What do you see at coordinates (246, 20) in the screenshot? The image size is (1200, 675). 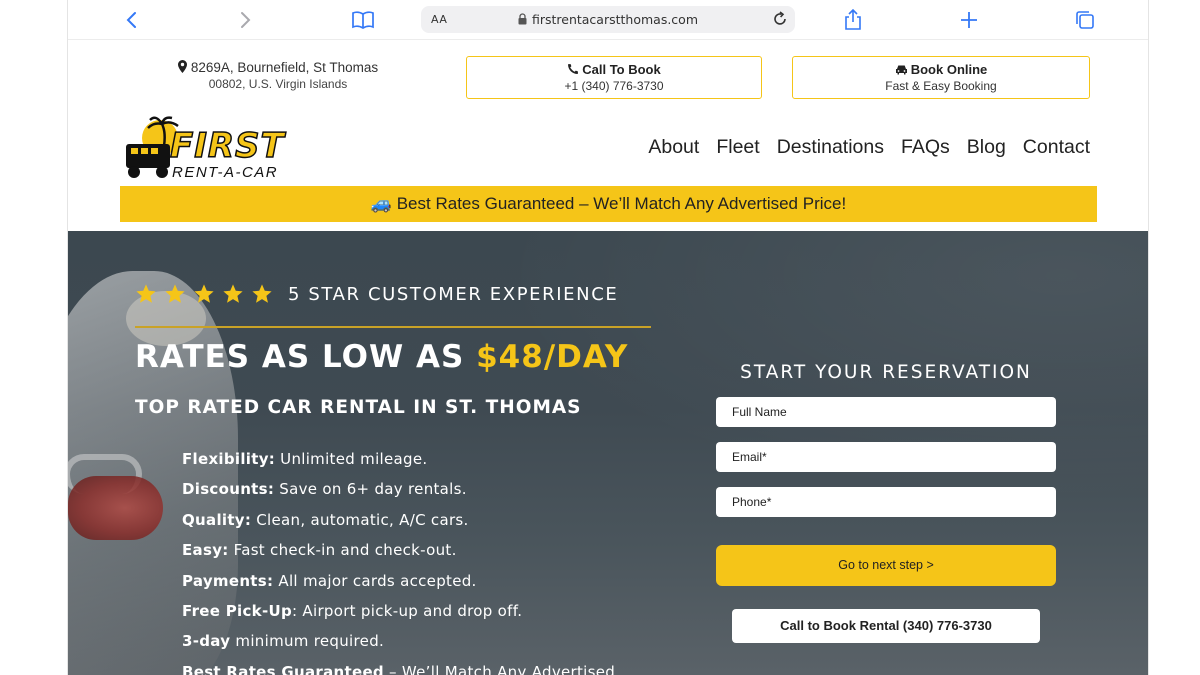 I see `forward-icon` at bounding box center [246, 20].